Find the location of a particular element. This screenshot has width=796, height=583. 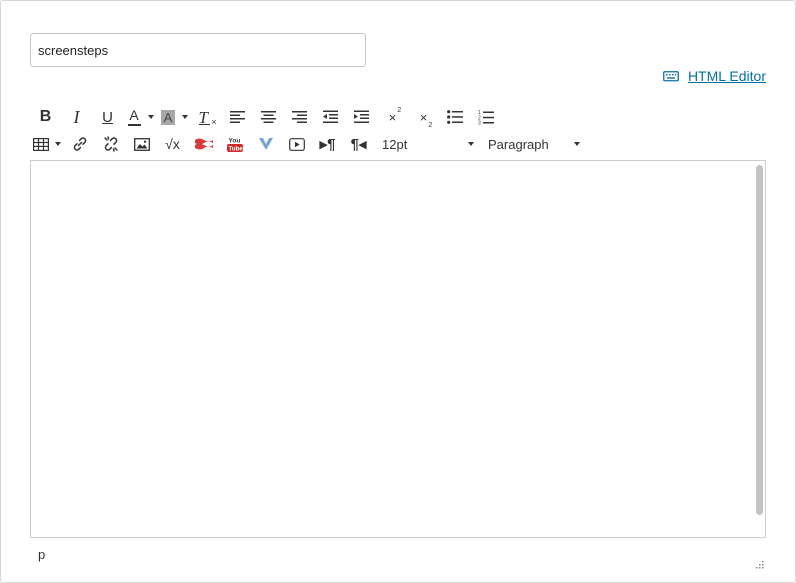

square-root-icon: √x is located at coordinates (172, 144).